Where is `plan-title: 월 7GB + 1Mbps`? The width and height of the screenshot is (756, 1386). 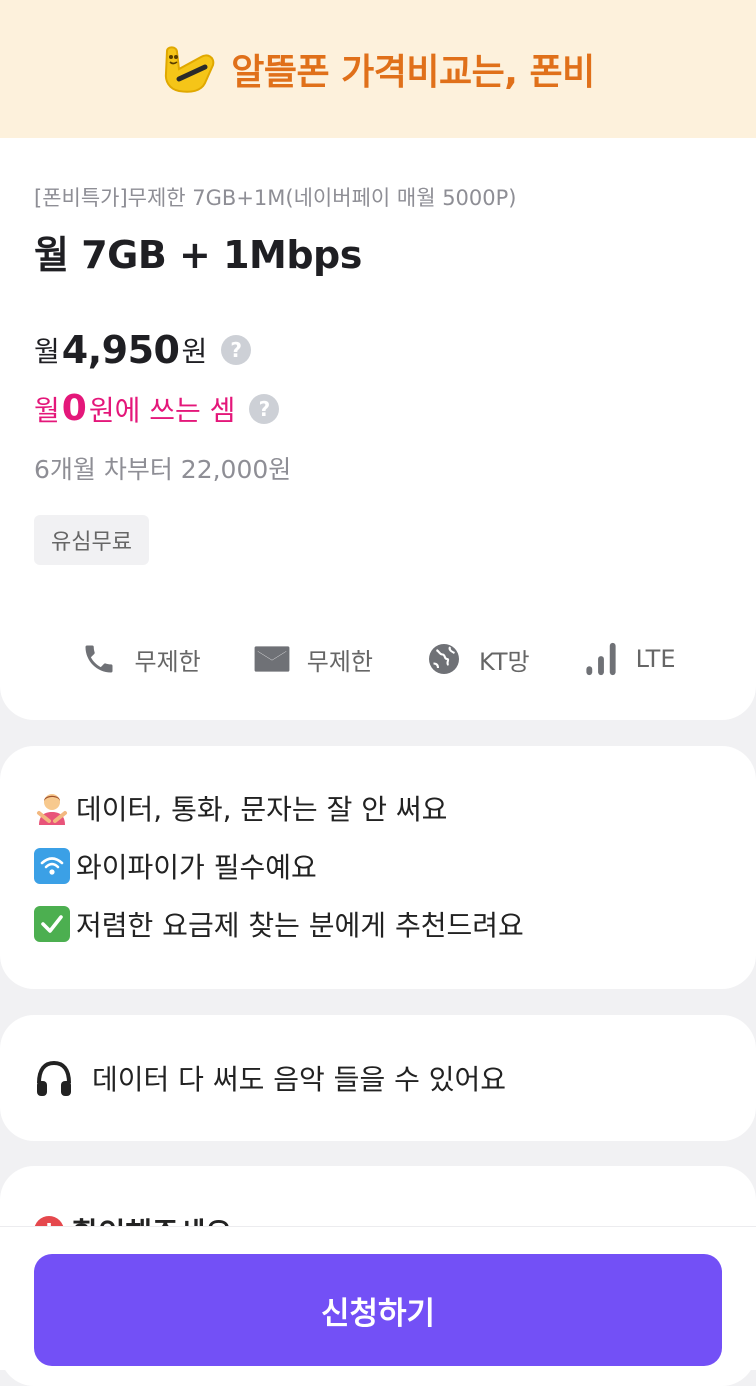 plan-title: 월 7GB + 1Mbps is located at coordinates (198, 255).